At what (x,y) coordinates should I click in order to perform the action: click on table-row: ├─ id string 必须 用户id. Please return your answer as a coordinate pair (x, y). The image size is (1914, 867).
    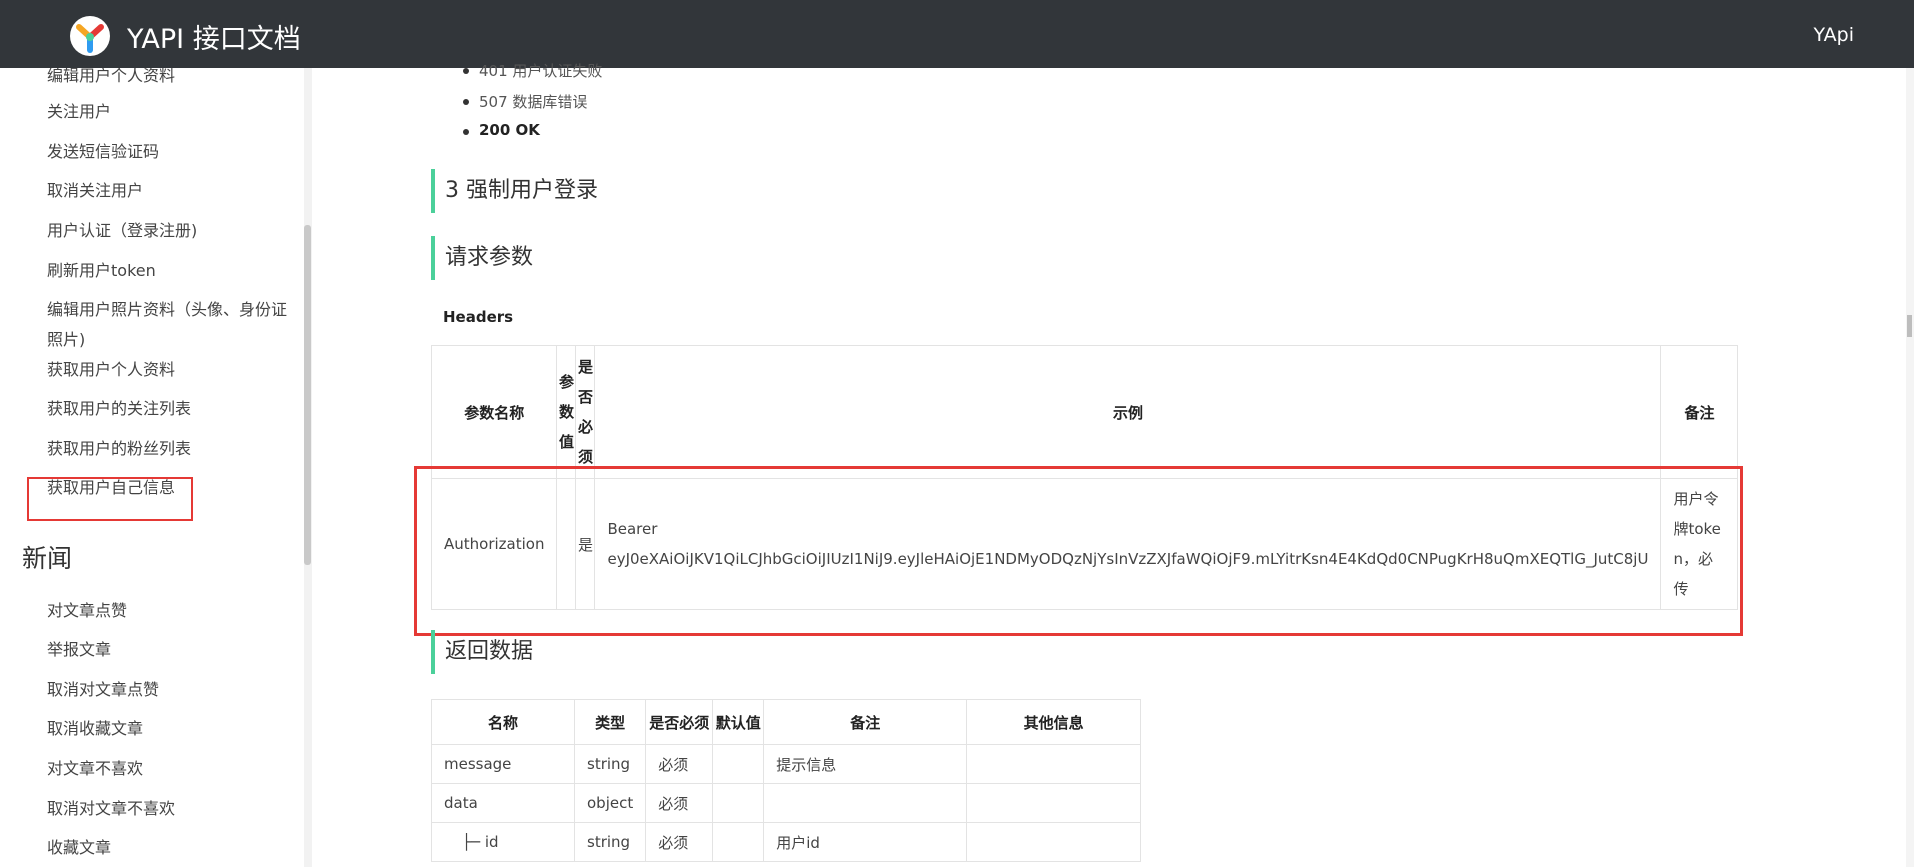
    Looking at the image, I should click on (786, 842).